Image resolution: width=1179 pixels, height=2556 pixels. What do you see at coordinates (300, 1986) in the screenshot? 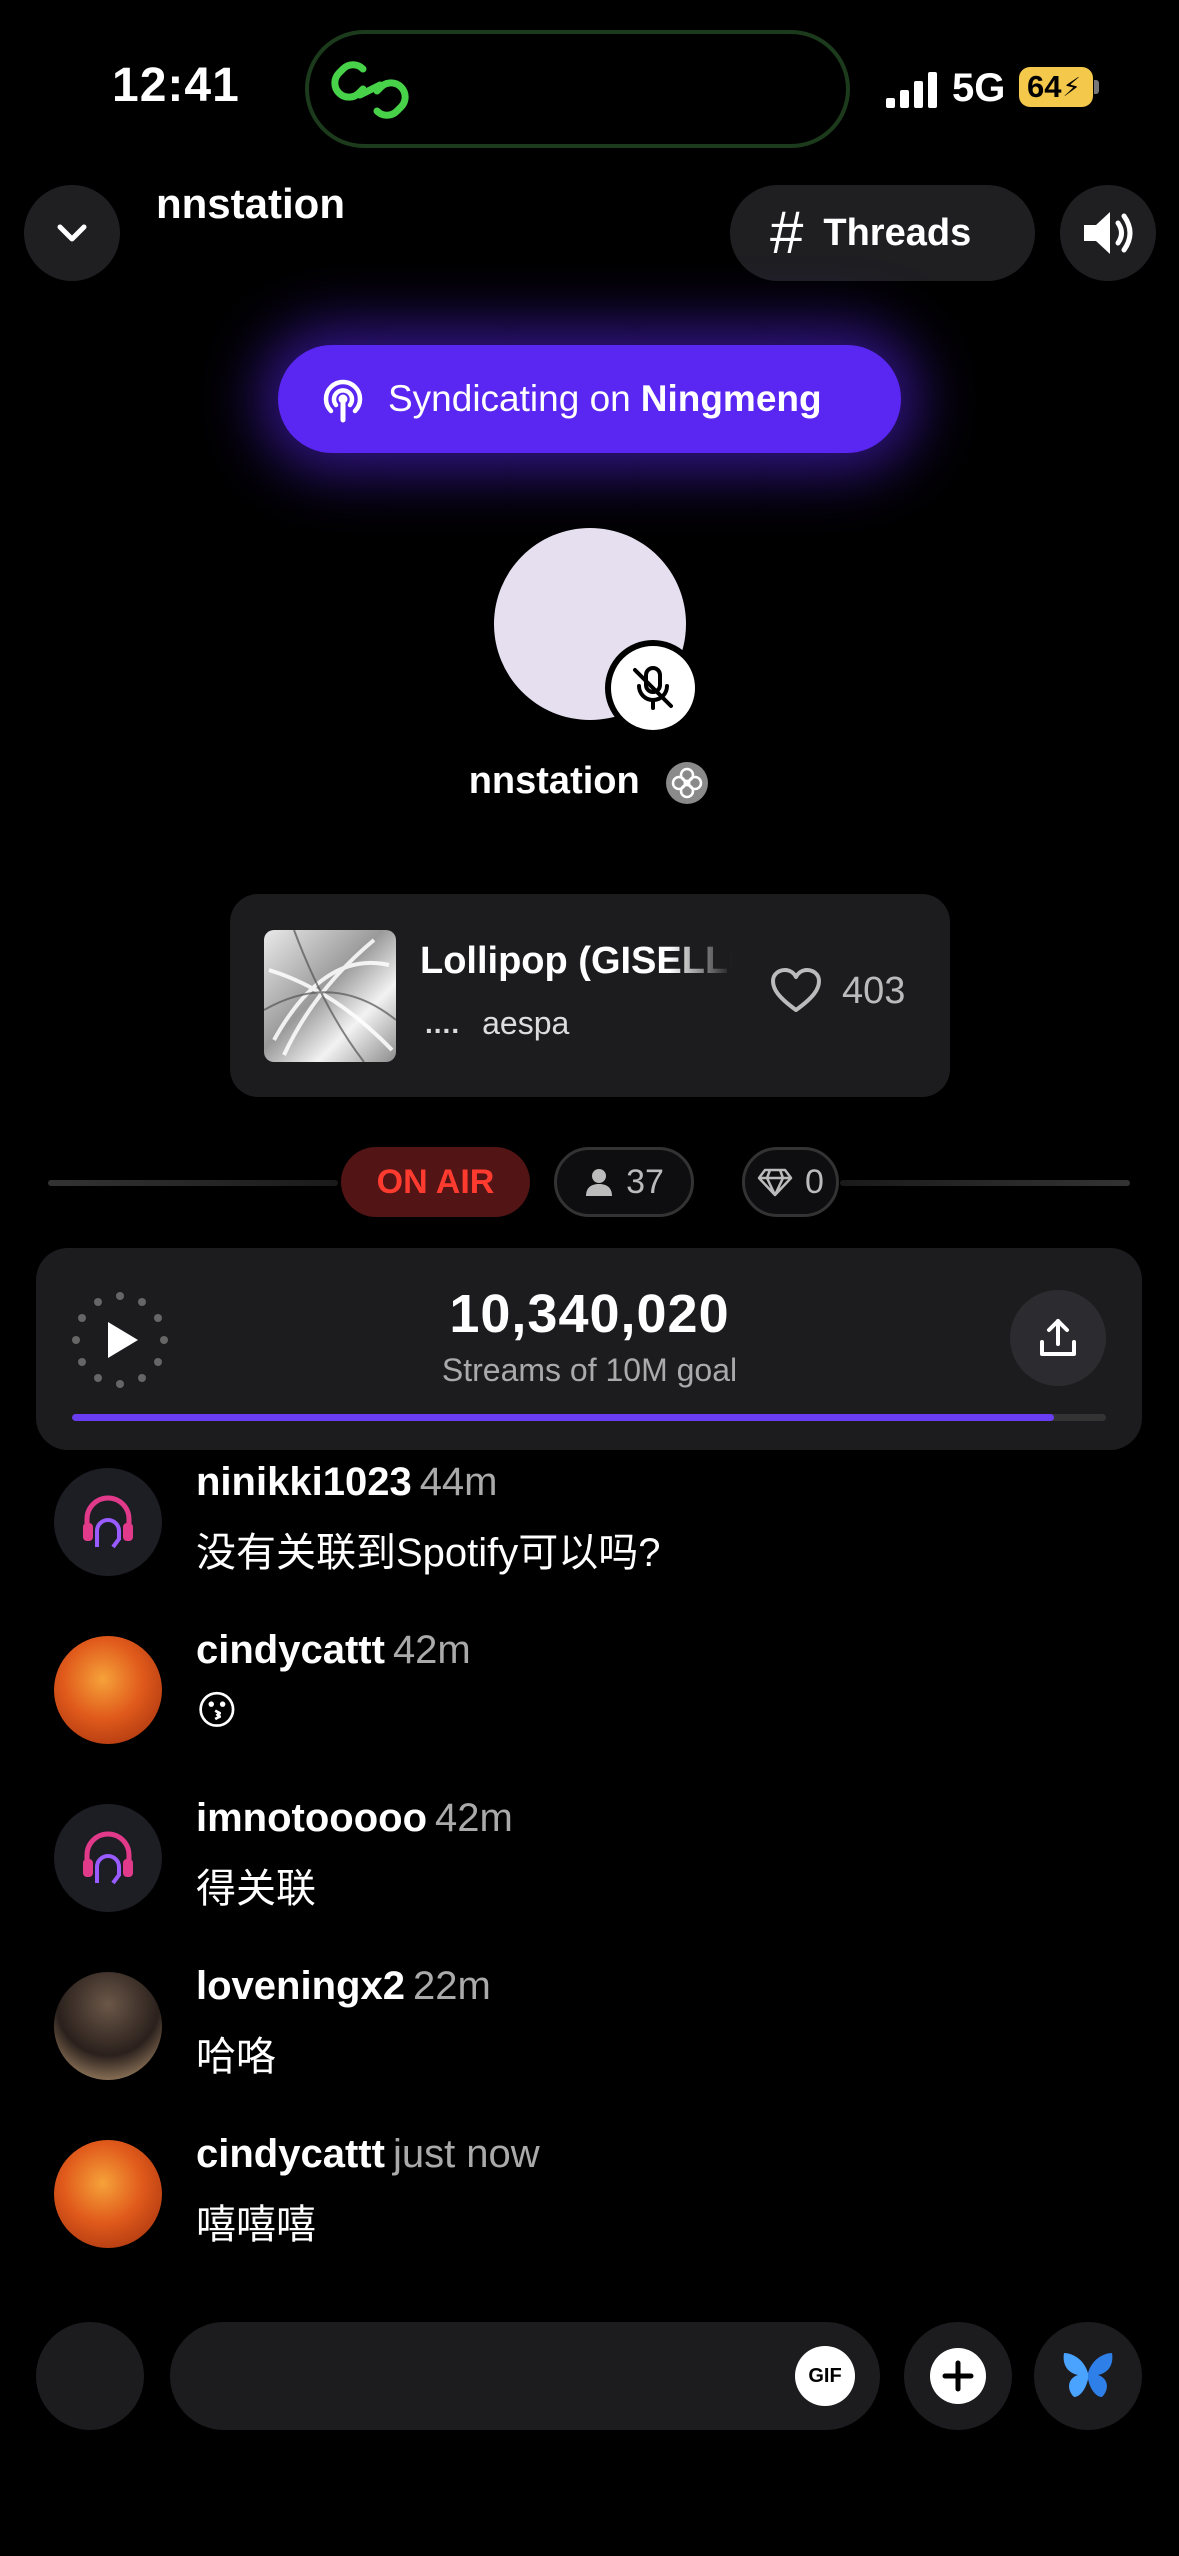
I see `comment-username: loveningx2` at bounding box center [300, 1986].